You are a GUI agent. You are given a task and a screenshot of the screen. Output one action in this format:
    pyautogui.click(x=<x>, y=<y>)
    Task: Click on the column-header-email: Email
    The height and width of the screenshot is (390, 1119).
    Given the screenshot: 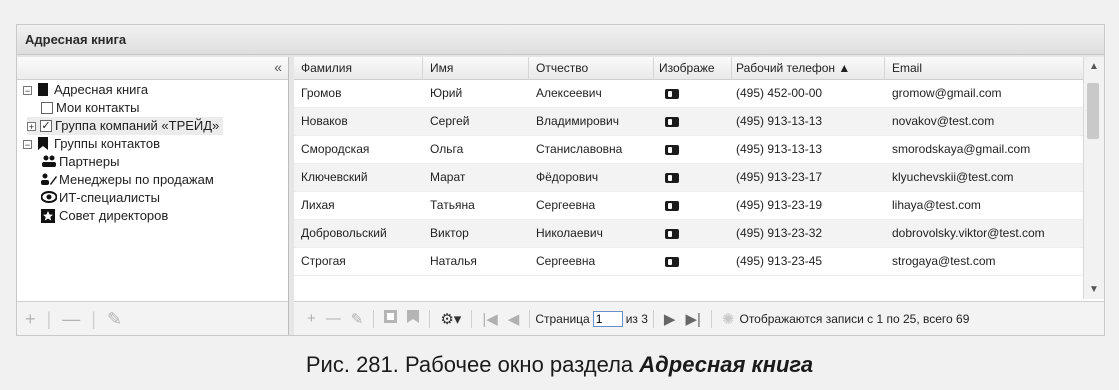 What is the action you would take?
    pyautogui.click(x=984, y=68)
    